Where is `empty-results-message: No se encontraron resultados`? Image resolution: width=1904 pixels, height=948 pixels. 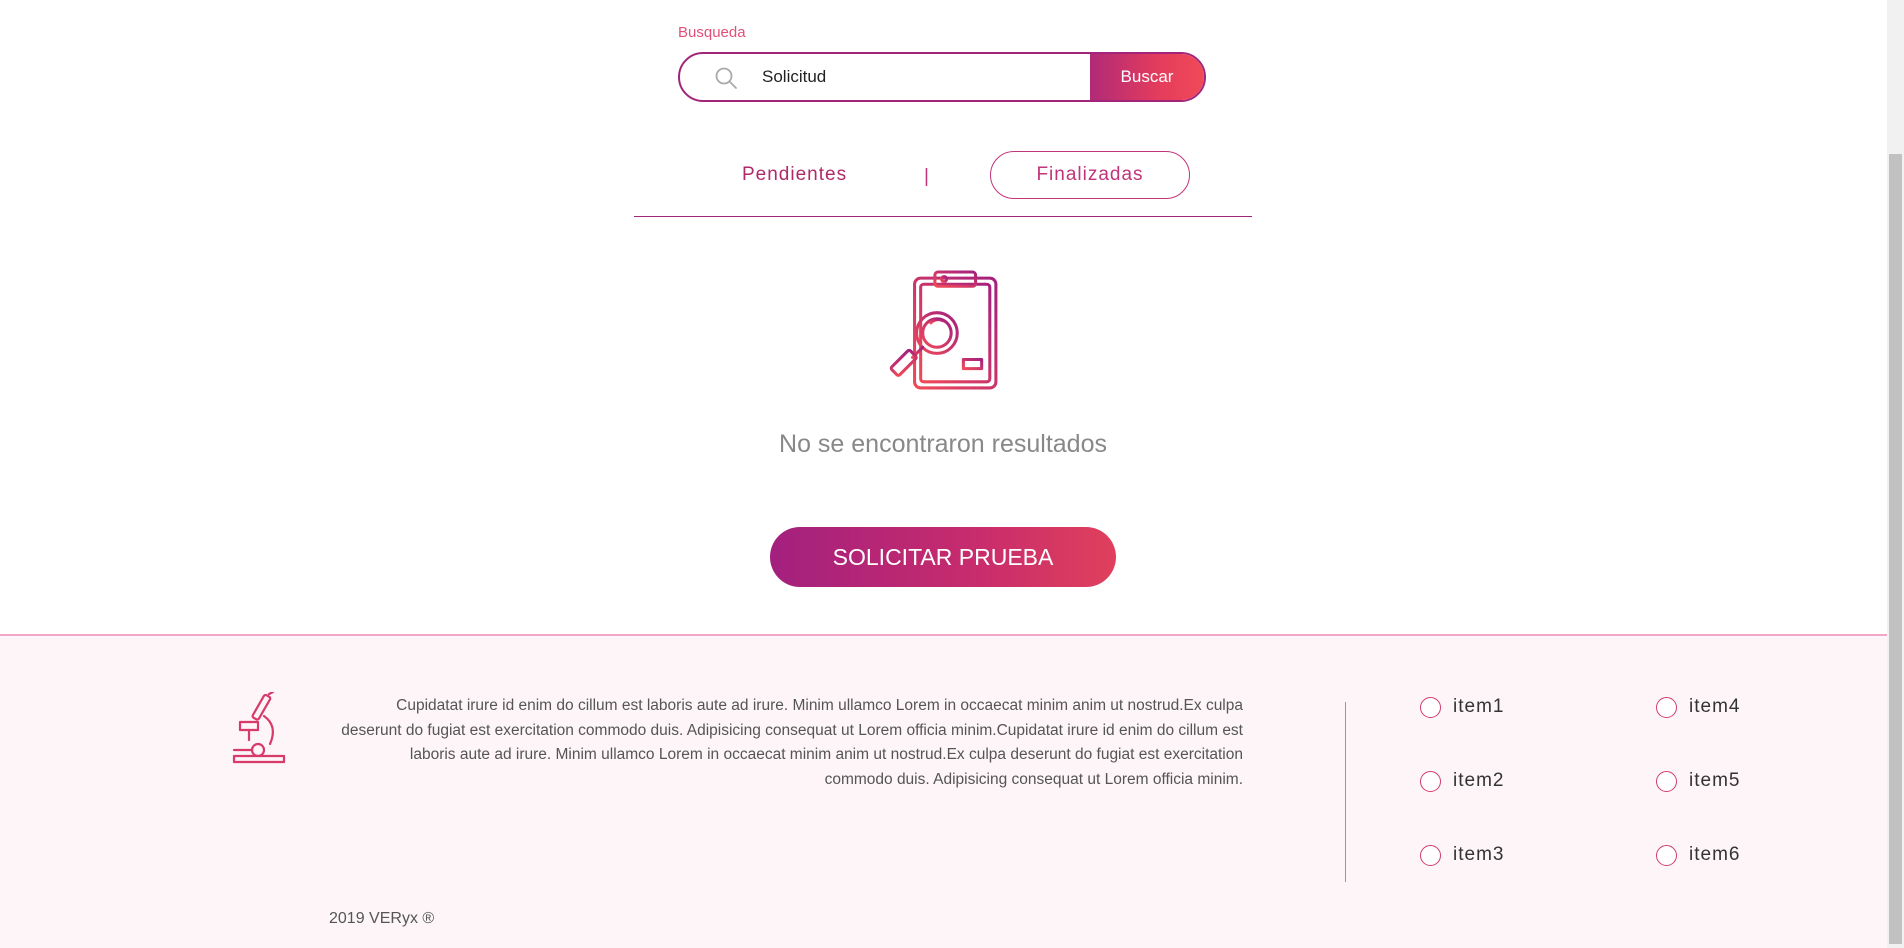
empty-results-message: No se encontraron resultados is located at coordinates (943, 444).